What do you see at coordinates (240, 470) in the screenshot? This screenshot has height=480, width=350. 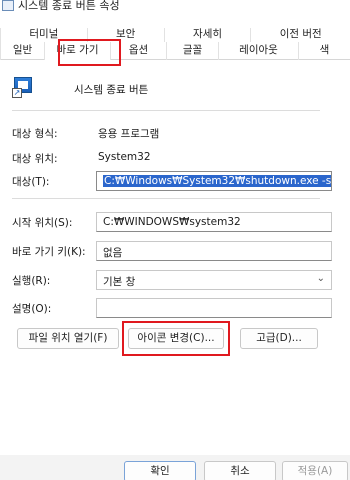 I see `cancel-button: 취소` at bounding box center [240, 470].